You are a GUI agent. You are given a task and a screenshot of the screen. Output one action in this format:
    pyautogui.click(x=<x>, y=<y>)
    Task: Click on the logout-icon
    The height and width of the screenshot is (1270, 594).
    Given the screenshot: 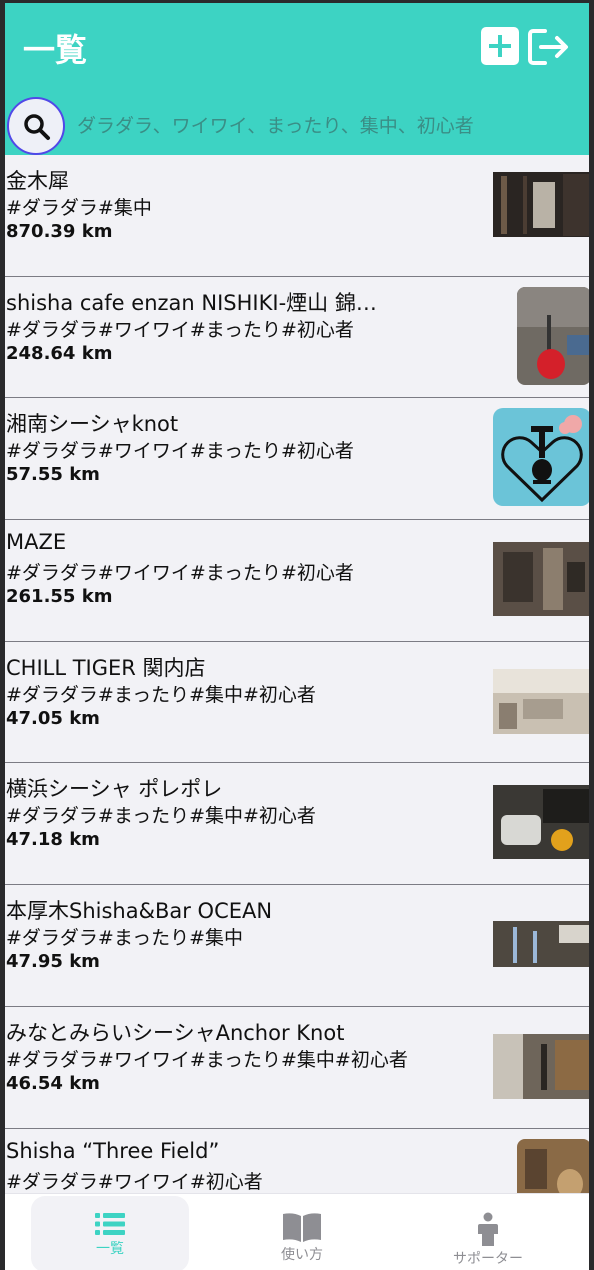 What is the action you would take?
    pyautogui.click(x=548, y=47)
    